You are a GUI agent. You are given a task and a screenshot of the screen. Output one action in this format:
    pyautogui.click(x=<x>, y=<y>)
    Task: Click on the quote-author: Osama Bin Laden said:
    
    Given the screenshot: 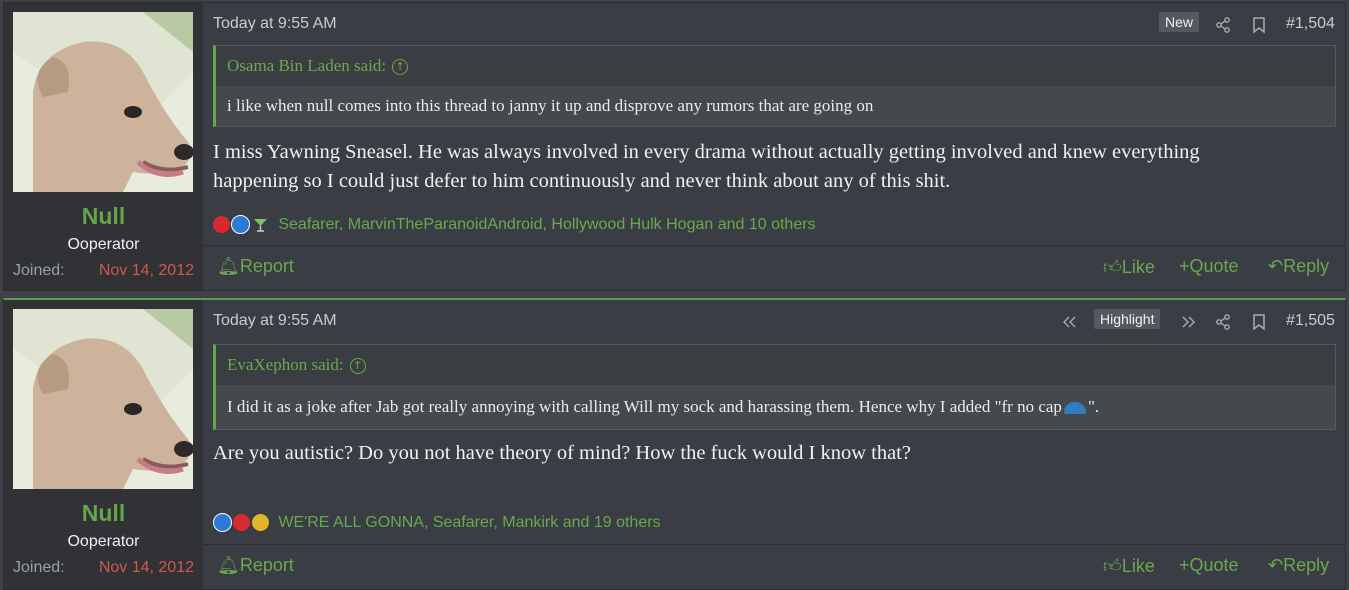 What is the action you would take?
    pyautogui.click(x=306, y=65)
    